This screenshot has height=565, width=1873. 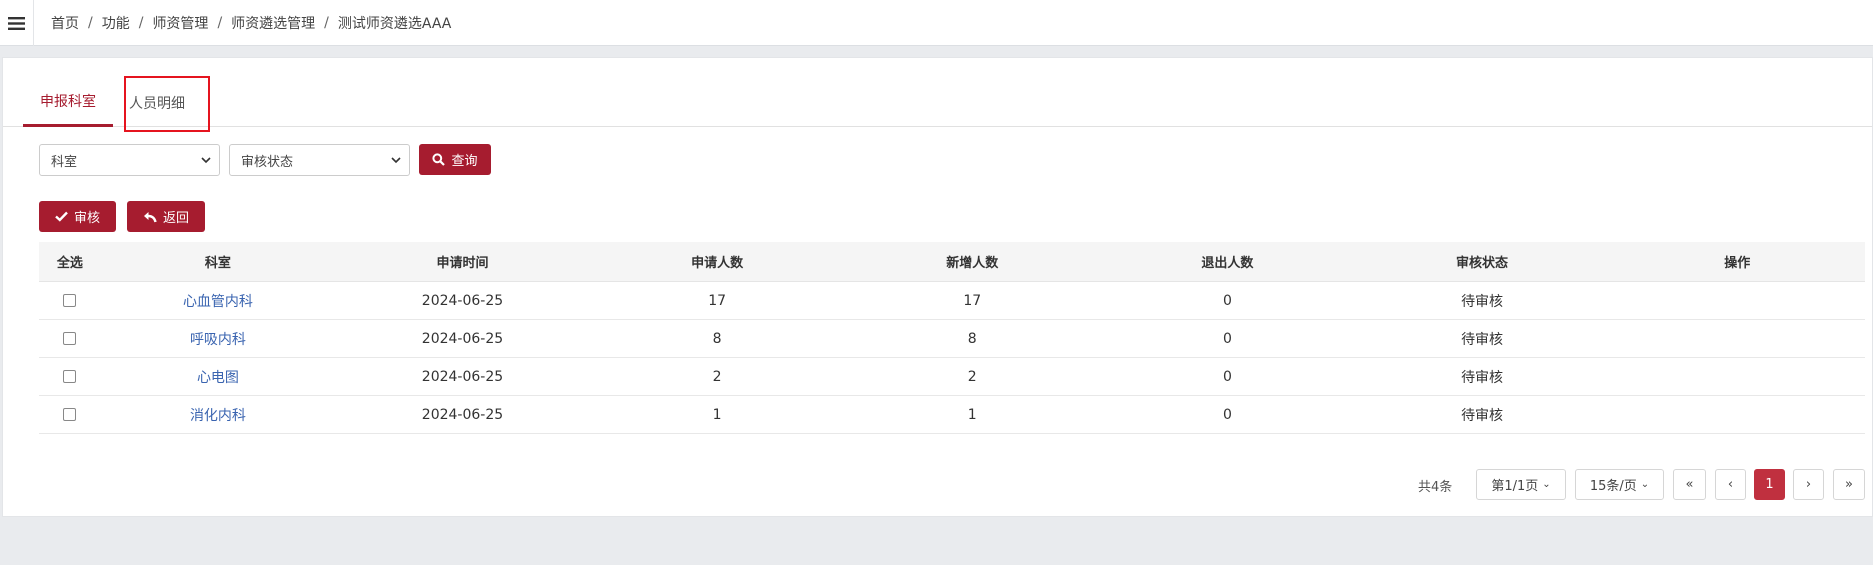 I want to click on audit-status-select-value: 审核状态, so click(x=267, y=162).